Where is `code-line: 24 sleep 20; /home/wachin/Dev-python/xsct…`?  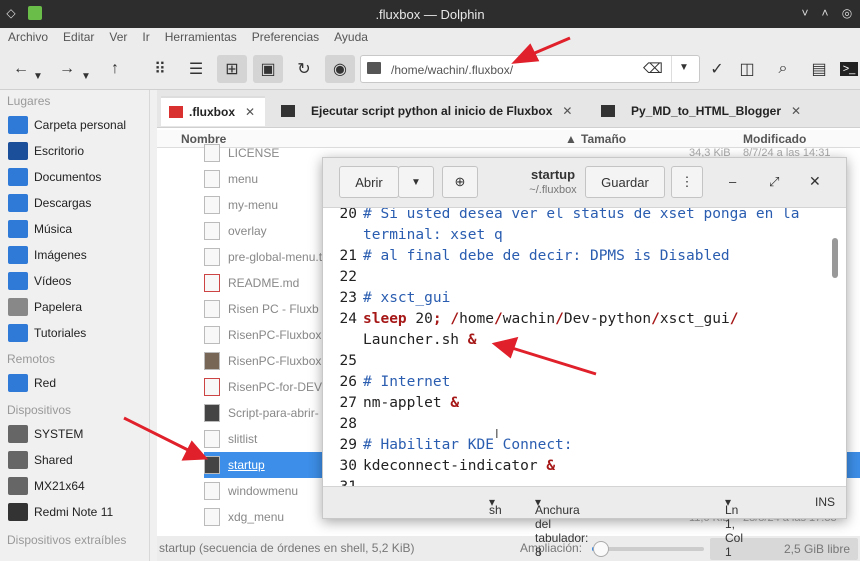
code-line: 24 sleep 20; /home/wachin/Dev-python/xsct… is located at coordinates (581, 319).